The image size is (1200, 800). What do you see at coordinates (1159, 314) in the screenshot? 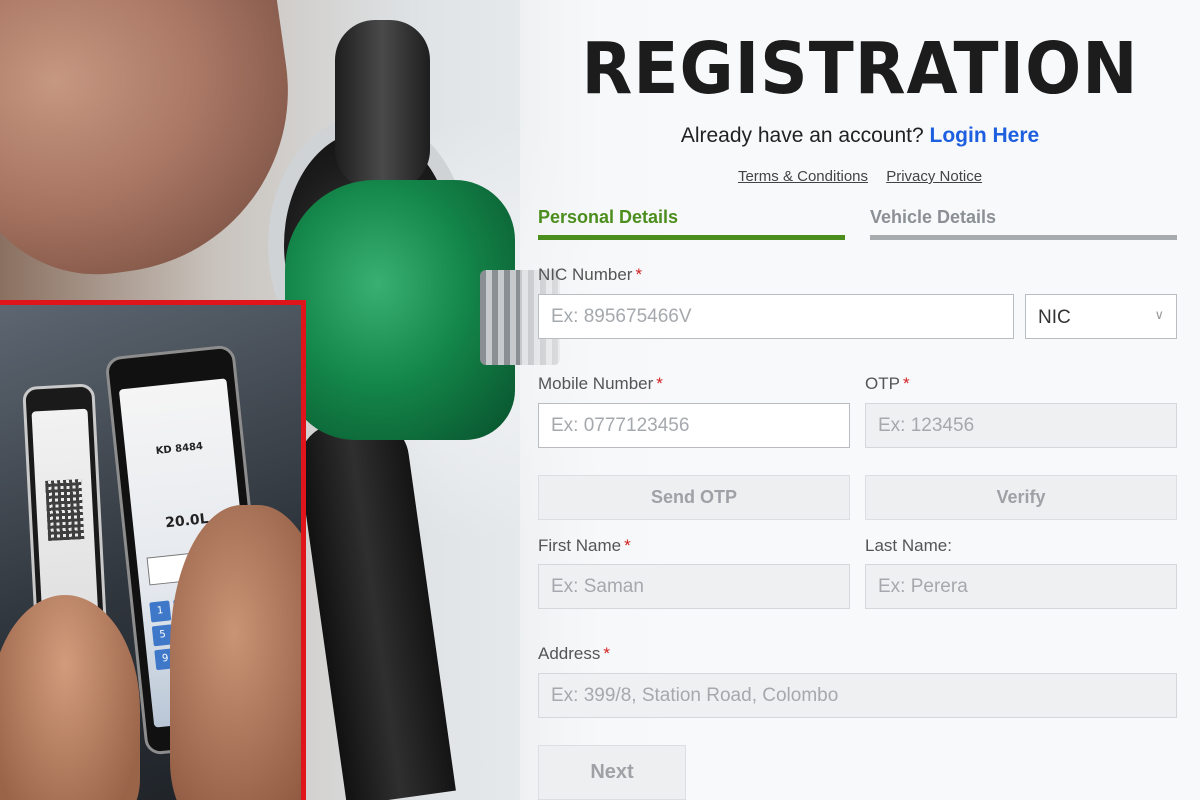
I see `chevron-down-icon: ∨` at bounding box center [1159, 314].